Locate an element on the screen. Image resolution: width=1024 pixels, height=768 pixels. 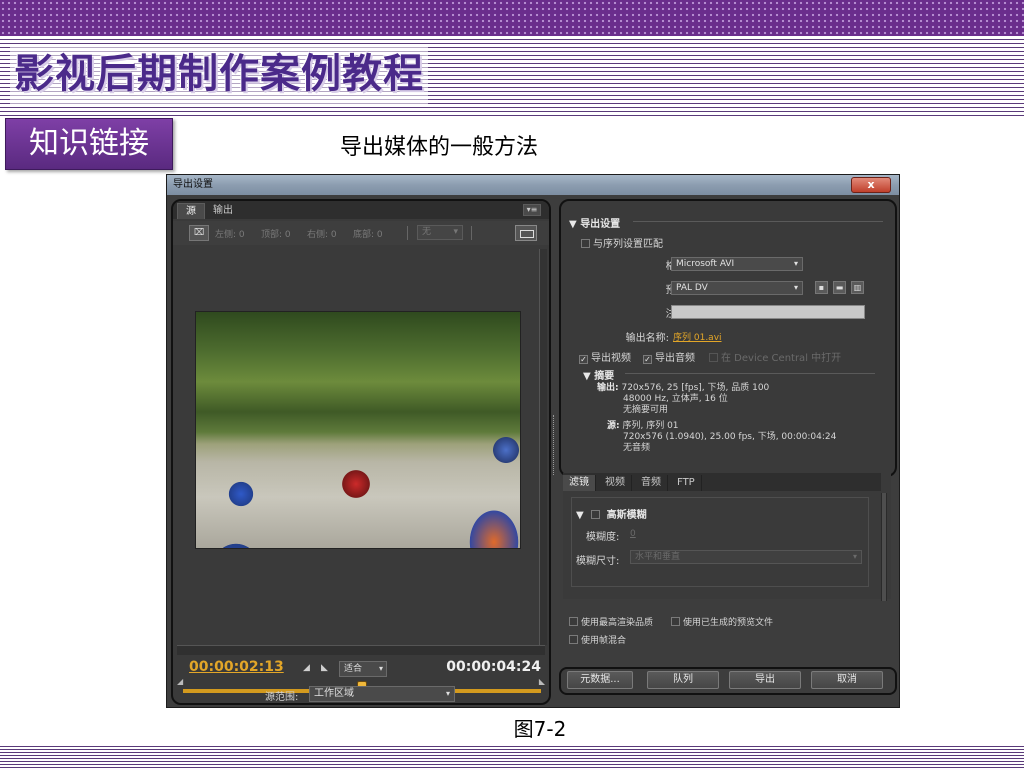
summary-output-key: 输出: is located at coordinates (608, 388).